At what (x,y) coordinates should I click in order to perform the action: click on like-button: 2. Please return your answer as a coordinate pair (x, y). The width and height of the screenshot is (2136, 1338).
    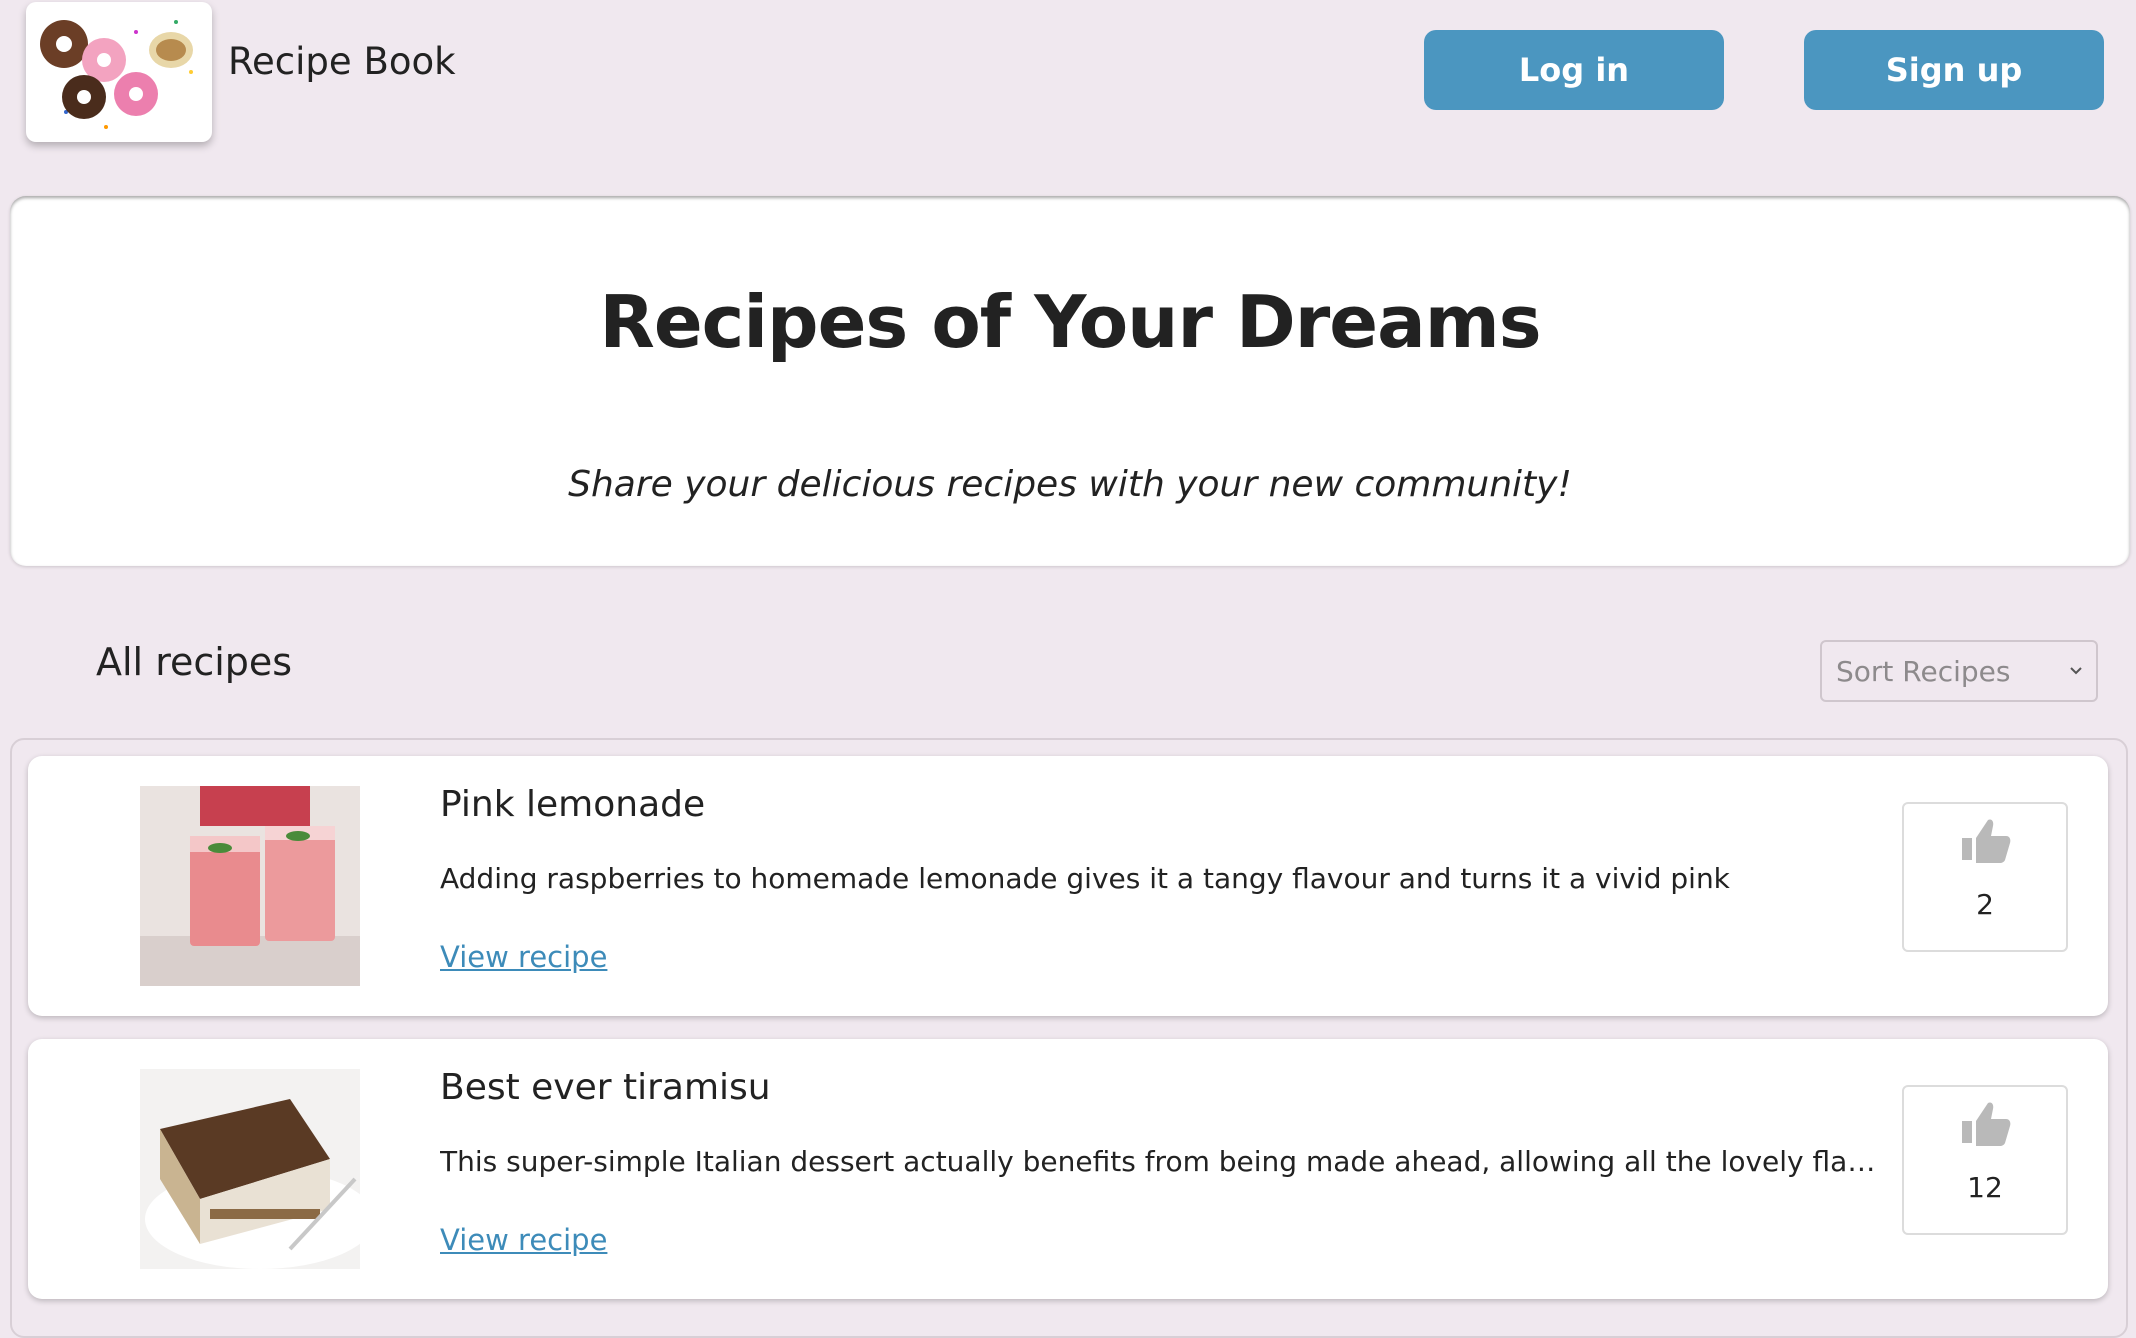
    Looking at the image, I should click on (1985, 877).